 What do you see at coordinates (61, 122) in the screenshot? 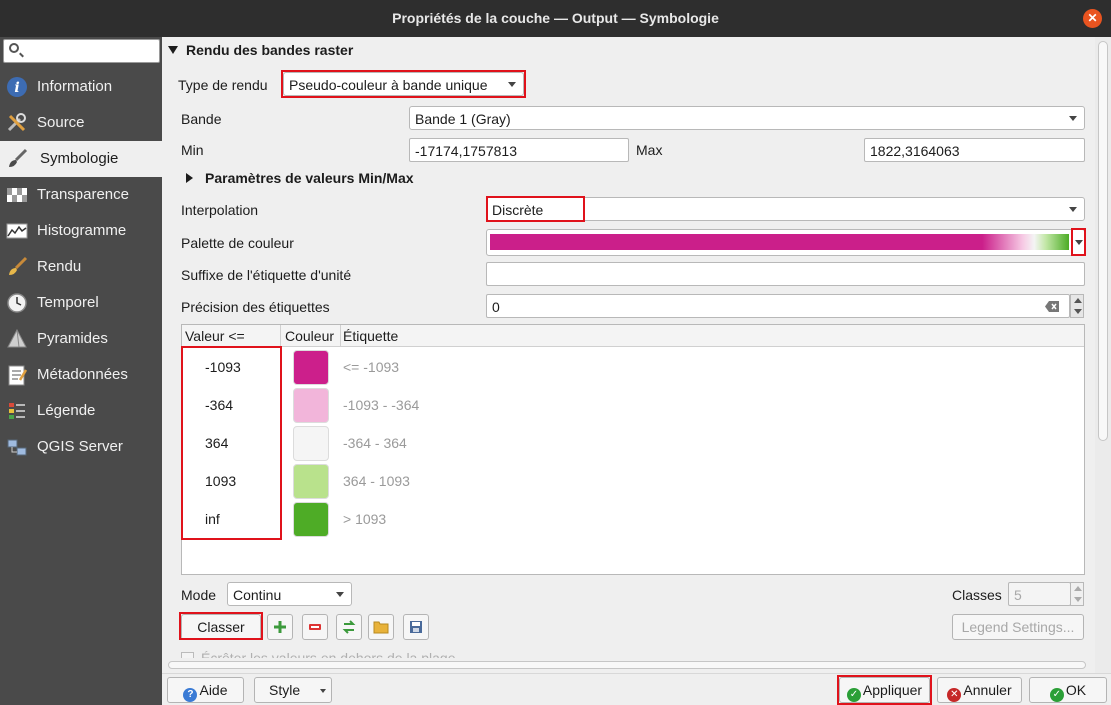
I see `sidebar-item-label: Source` at bounding box center [61, 122].